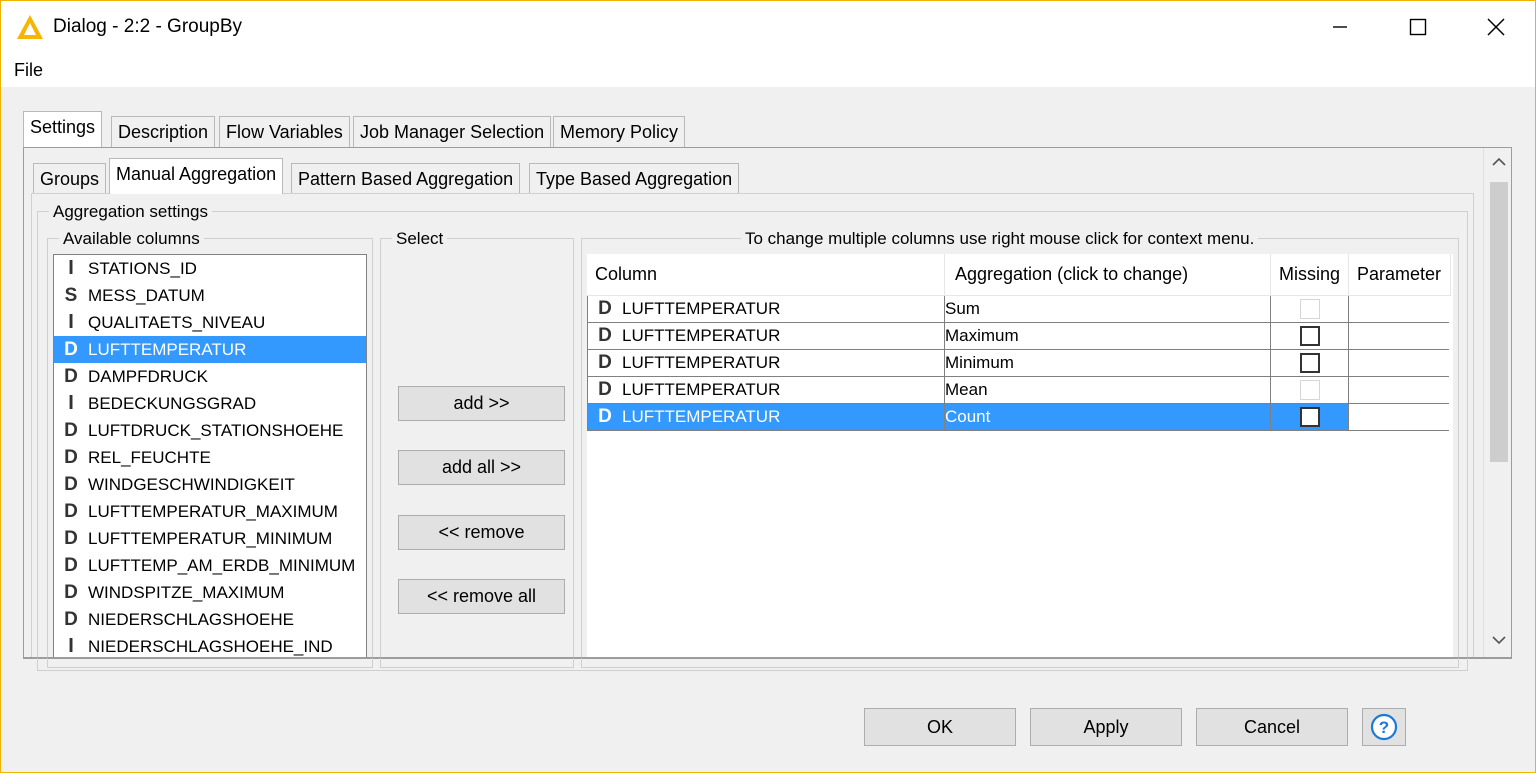  I want to click on list-item: D DAMPFDRUCK, so click(210, 376).